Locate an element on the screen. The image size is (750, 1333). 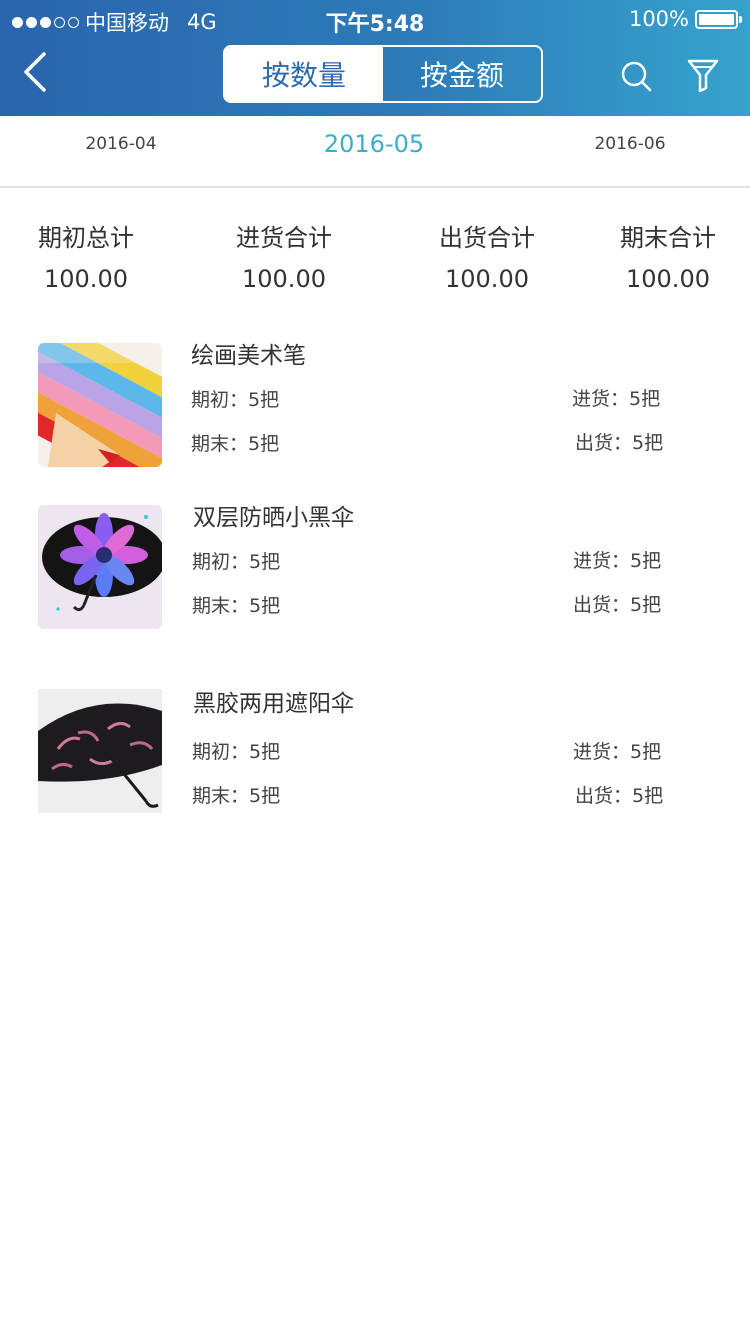
segment-by-quantity: 按数量 is located at coordinates (304, 74).